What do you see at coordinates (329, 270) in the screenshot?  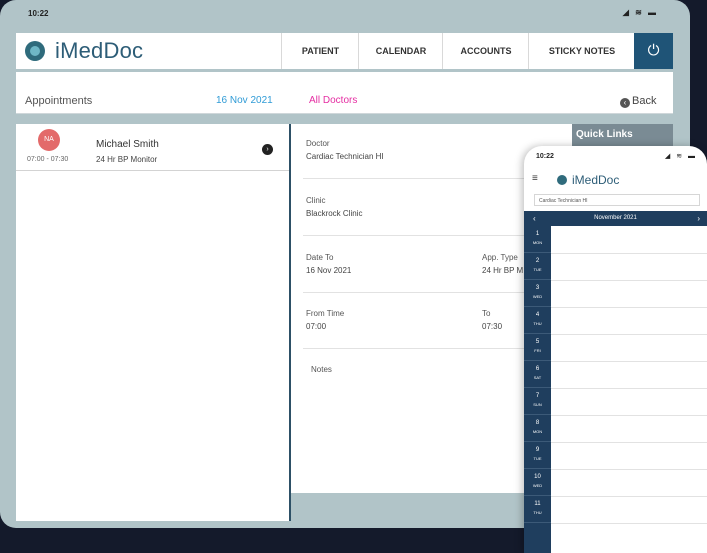 I see `date-value: 16 Nov 2021` at bounding box center [329, 270].